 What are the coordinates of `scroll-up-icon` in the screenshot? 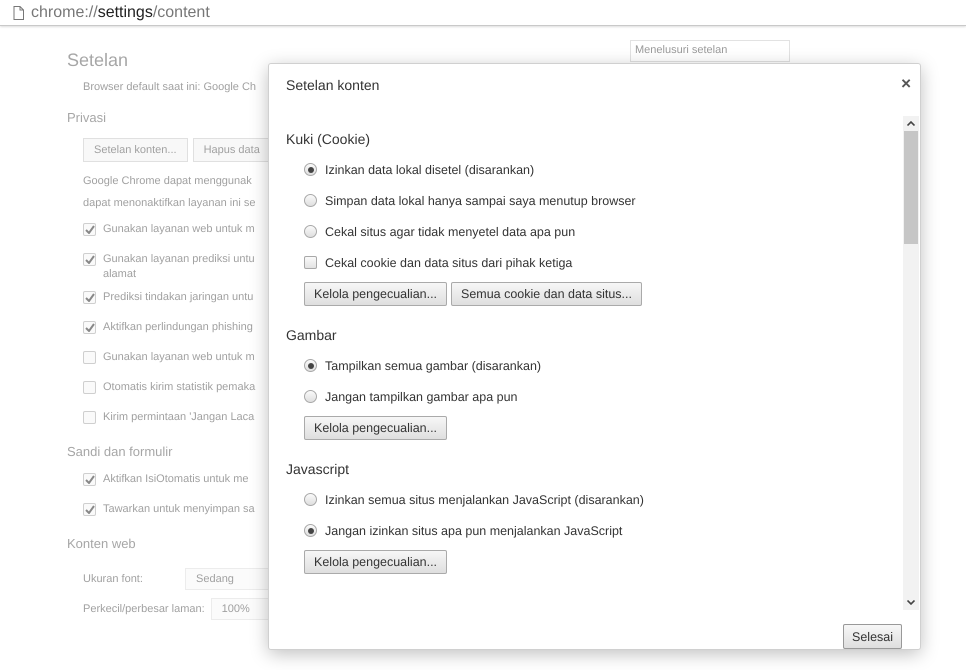 It's located at (911, 123).